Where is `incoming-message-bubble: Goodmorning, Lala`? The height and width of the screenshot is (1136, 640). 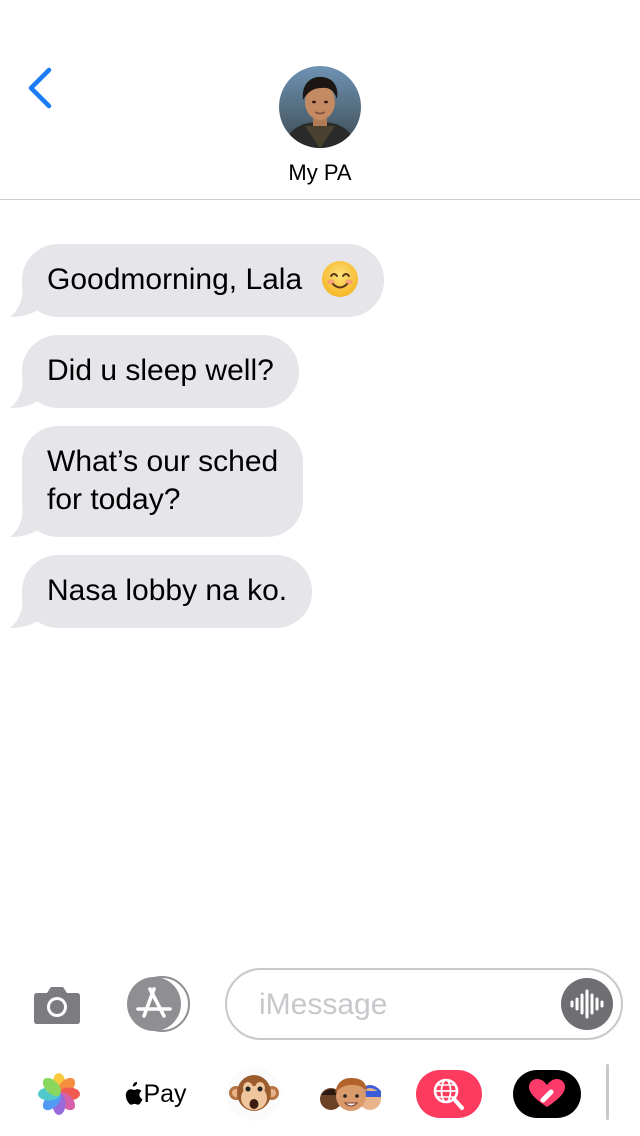
incoming-message-bubble: Goodmorning, Lala is located at coordinates (197, 280).